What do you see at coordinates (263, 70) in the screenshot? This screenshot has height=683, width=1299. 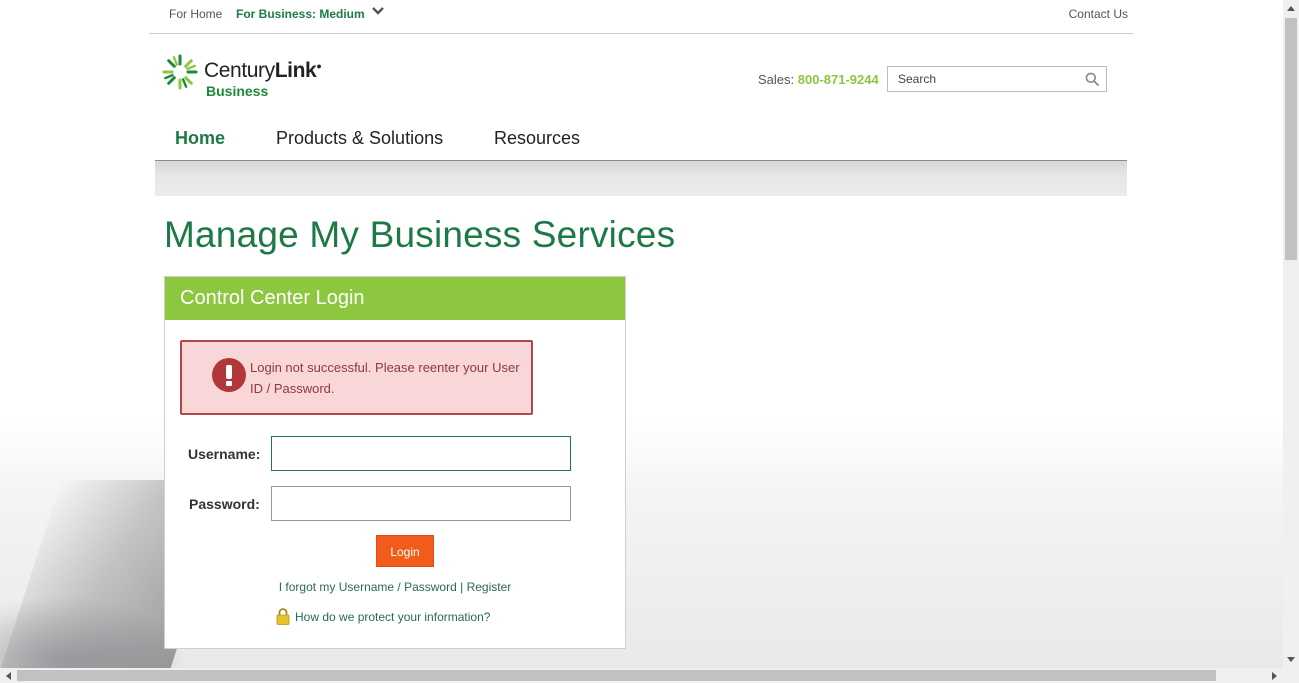 I see `logo-wordmark: CenturyLink●` at bounding box center [263, 70].